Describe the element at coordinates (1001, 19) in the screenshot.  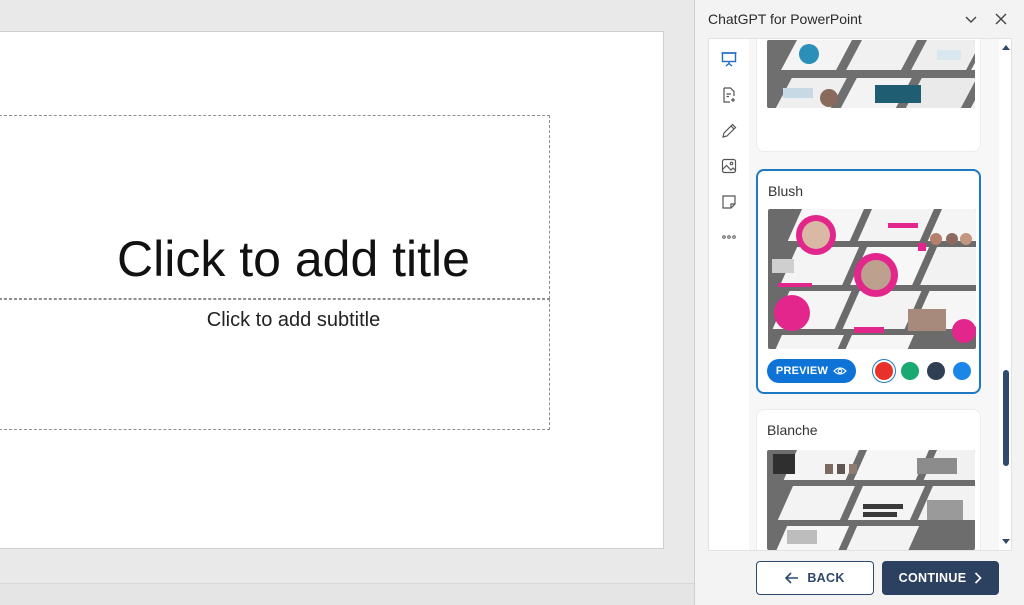
I see `close-icon` at that location.